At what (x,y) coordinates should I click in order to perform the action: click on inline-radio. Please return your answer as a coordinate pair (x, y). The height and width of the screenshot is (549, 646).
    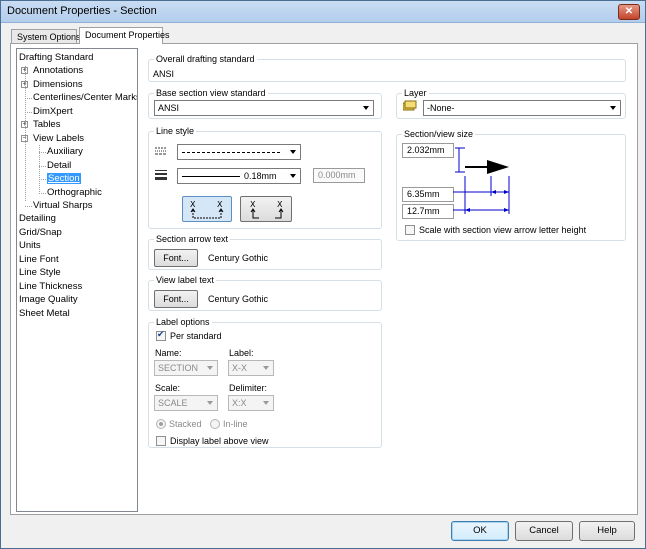
    Looking at the image, I should click on (215, 424).